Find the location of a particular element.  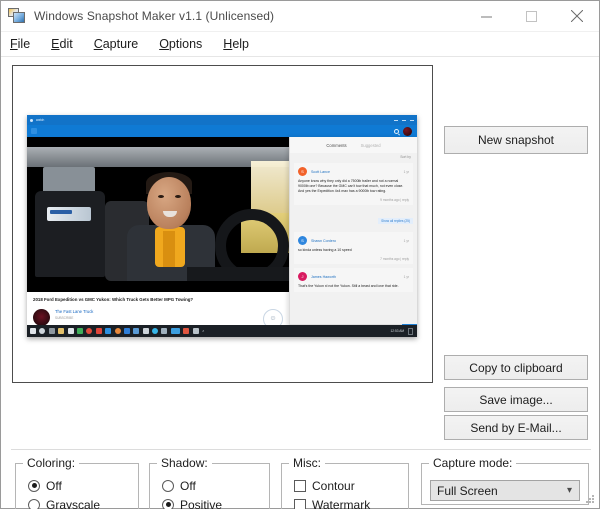

video-player is located at coordinates (158, 214).